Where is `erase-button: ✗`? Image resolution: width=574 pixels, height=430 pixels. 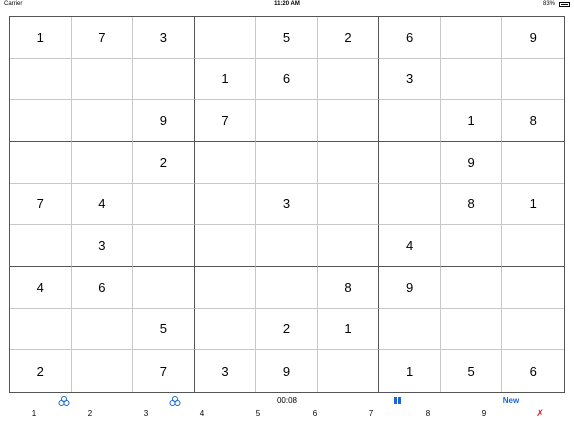
erase-button: ✗ is located at coordinates (540, 413).